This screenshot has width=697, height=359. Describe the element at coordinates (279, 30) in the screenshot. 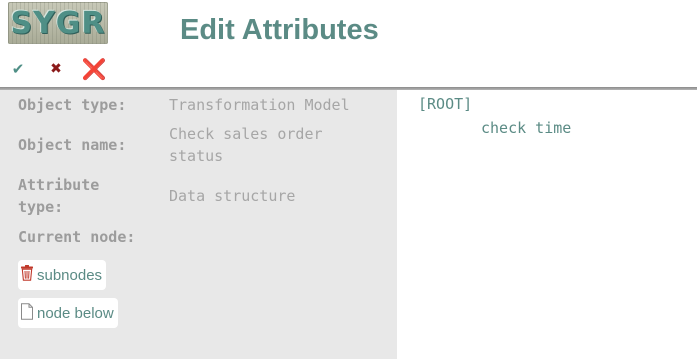

I see `page-title: Edit Attributes` at that location.